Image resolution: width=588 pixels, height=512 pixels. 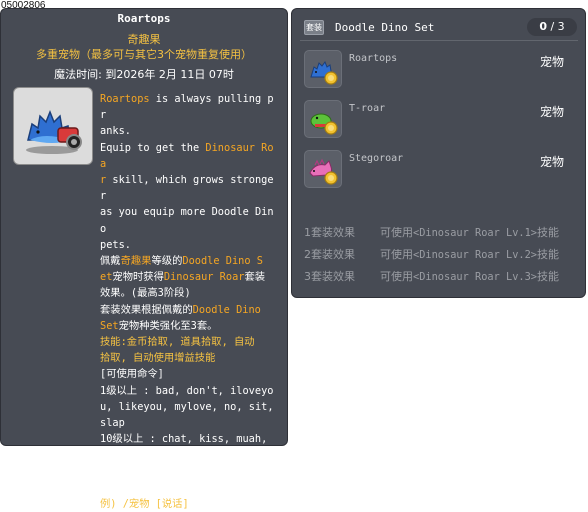 I want to click on desc-text: Equip to get the, so click(x=153, y=147).